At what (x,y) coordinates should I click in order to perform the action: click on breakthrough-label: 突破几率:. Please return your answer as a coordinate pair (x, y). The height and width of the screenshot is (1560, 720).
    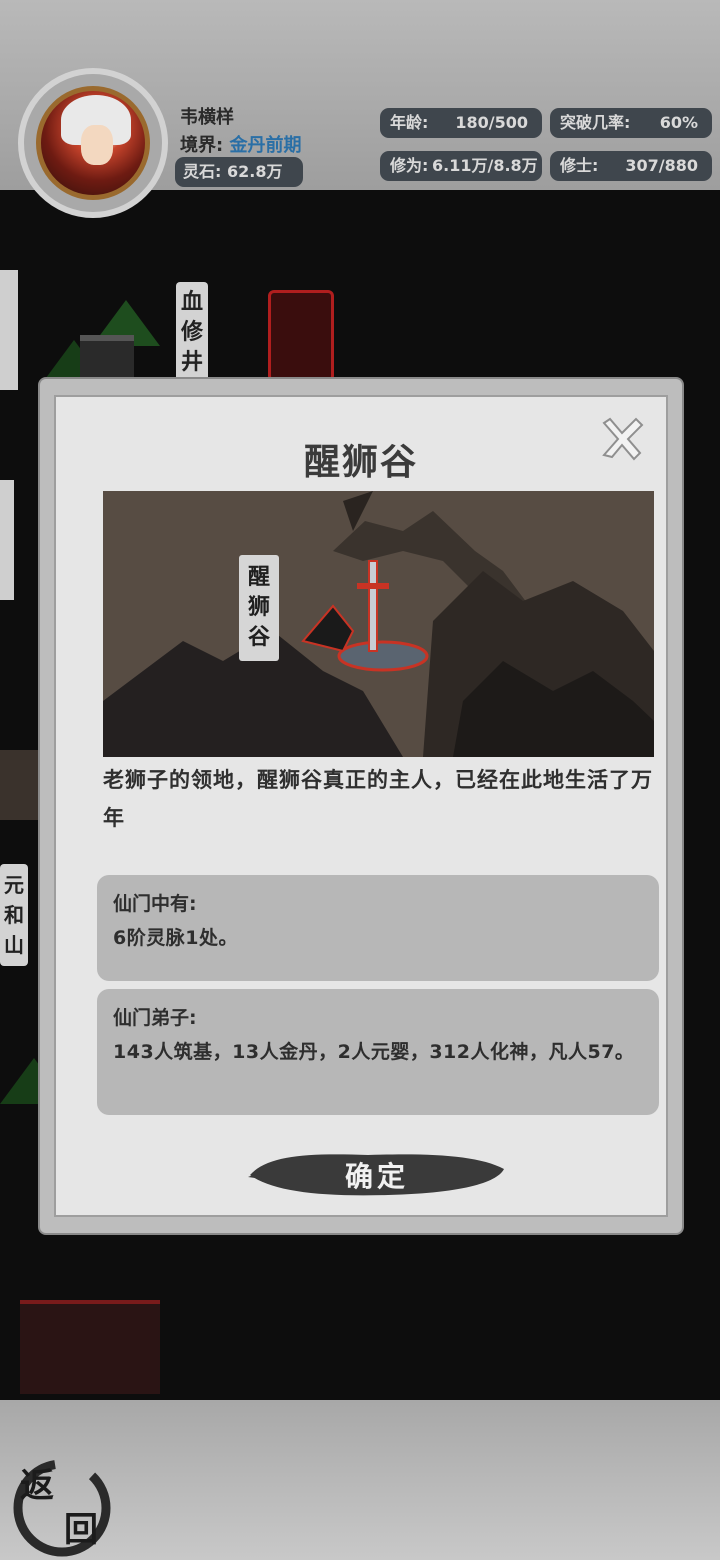
    Looking at the image, I should click on (595, 122).